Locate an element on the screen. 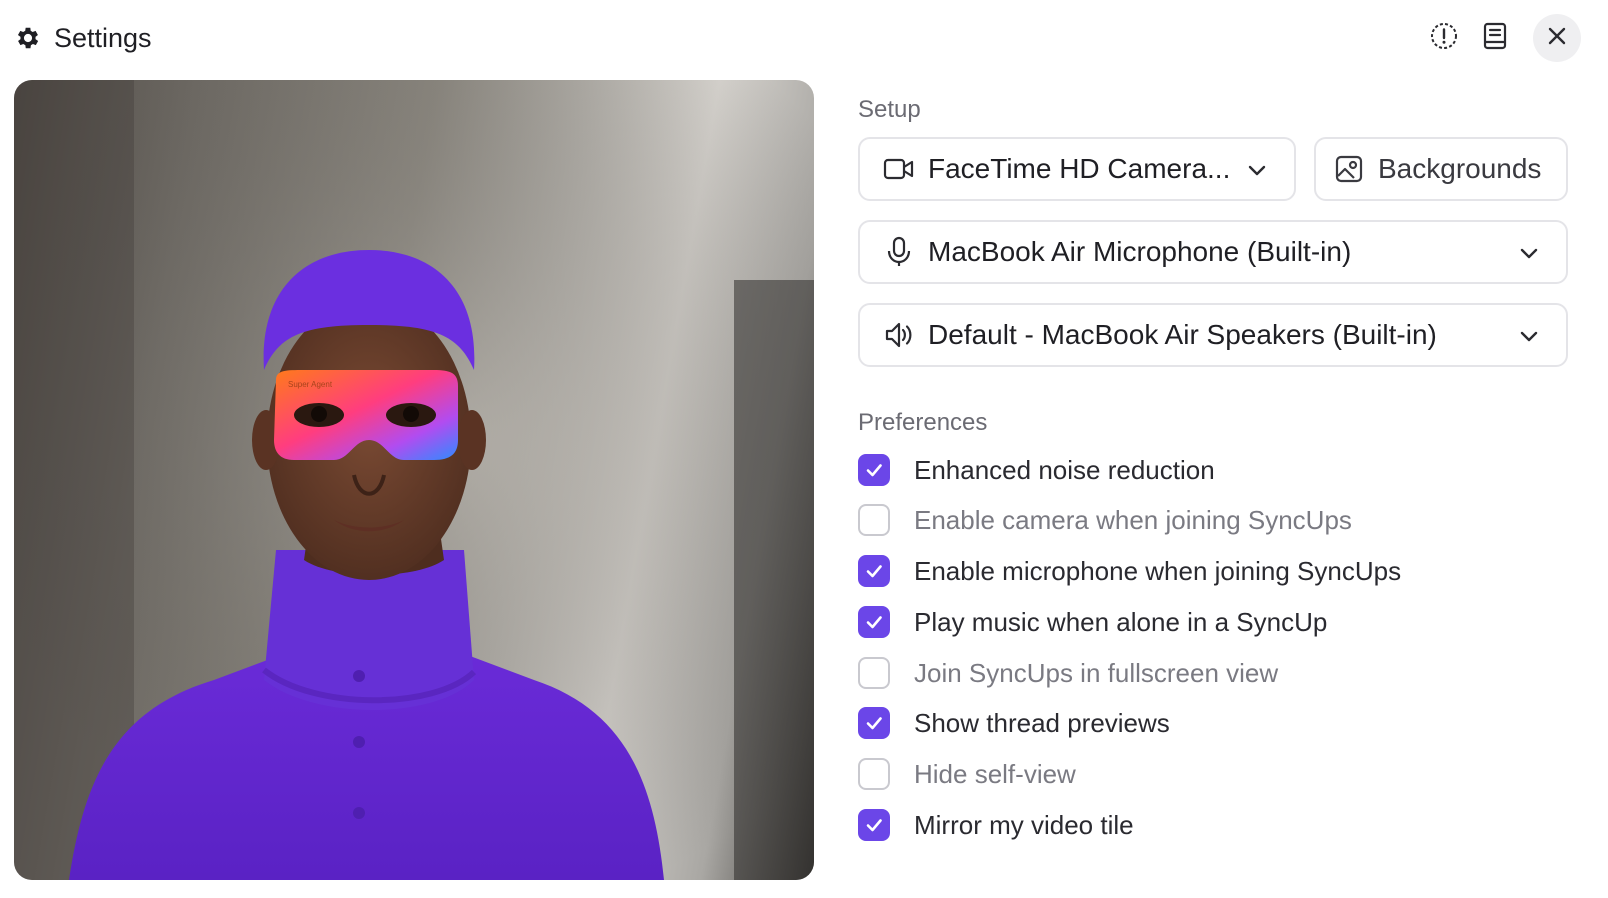 Image resolution: width=1608 pixels, height=898 pixels. preference-row: Enhanced noise reduction is located at coordinates (1036, 470).